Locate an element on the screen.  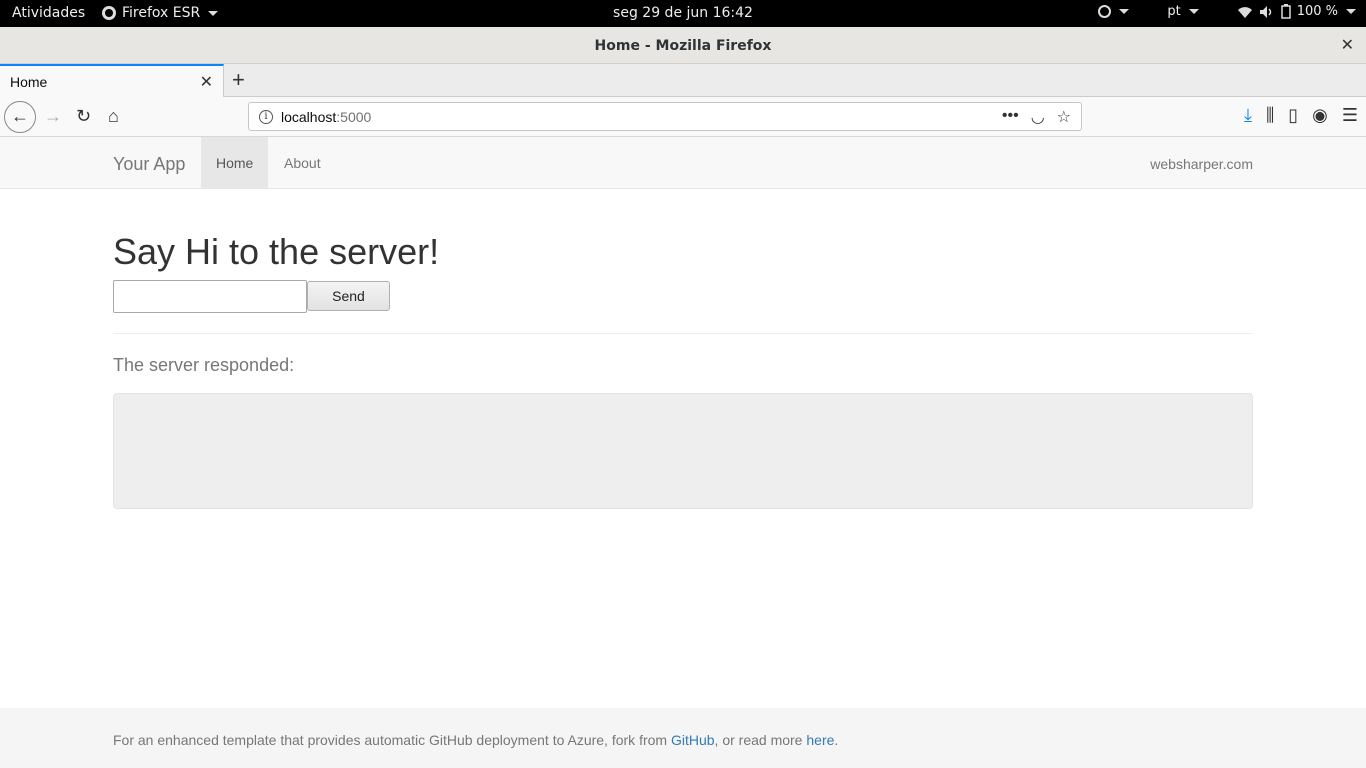
tab-strip: Home ✕ + is located at coordinates (683, 80).